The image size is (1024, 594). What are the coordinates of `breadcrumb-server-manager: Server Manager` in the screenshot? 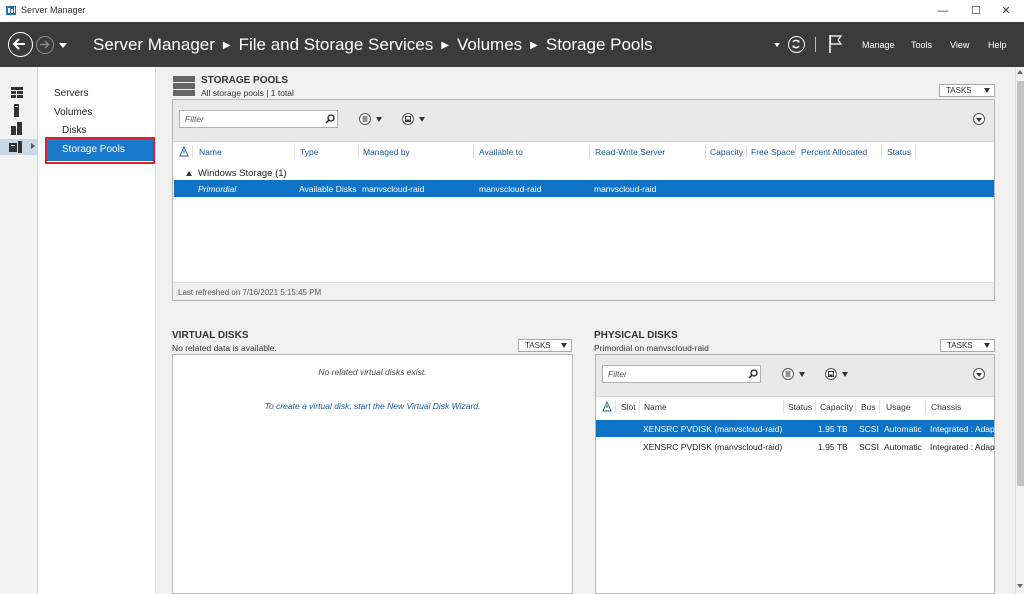 It's located at (154, 44).